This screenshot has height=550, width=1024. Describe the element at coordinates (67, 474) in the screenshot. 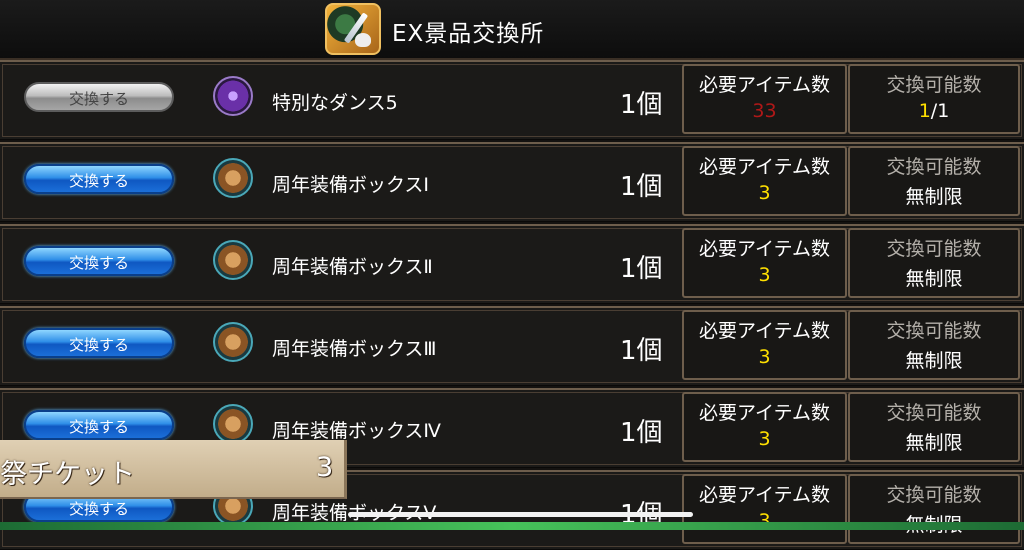

I see `ticket-label: 祭チケット` at that location.